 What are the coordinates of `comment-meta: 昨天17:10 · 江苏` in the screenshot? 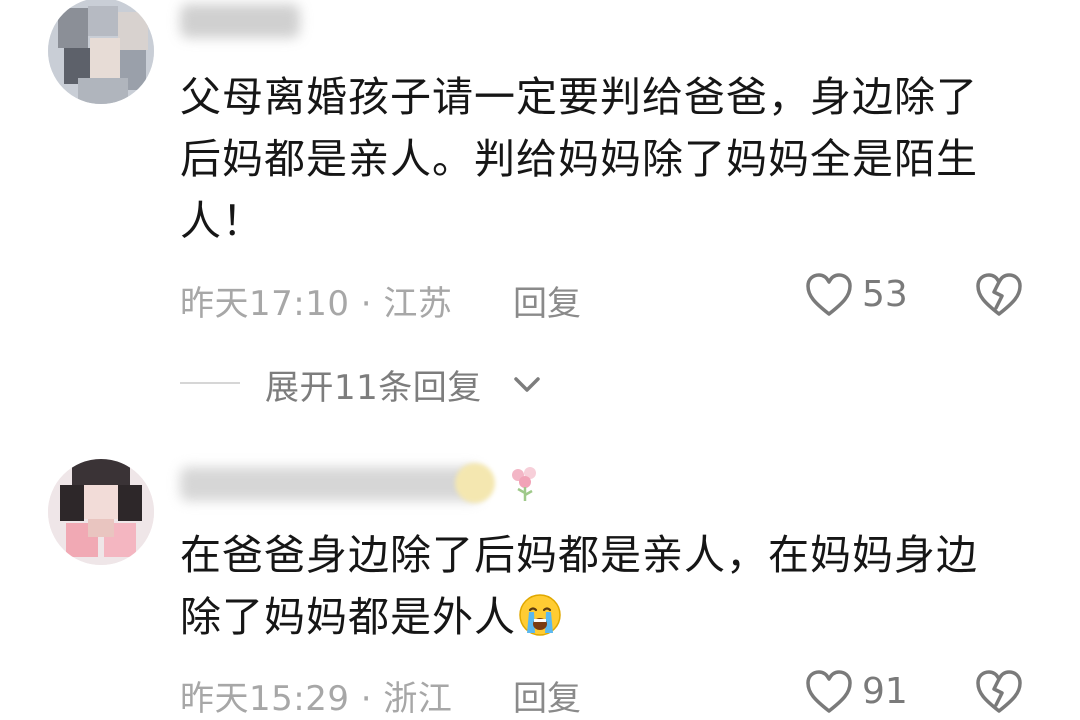 It's located at (316, 300).